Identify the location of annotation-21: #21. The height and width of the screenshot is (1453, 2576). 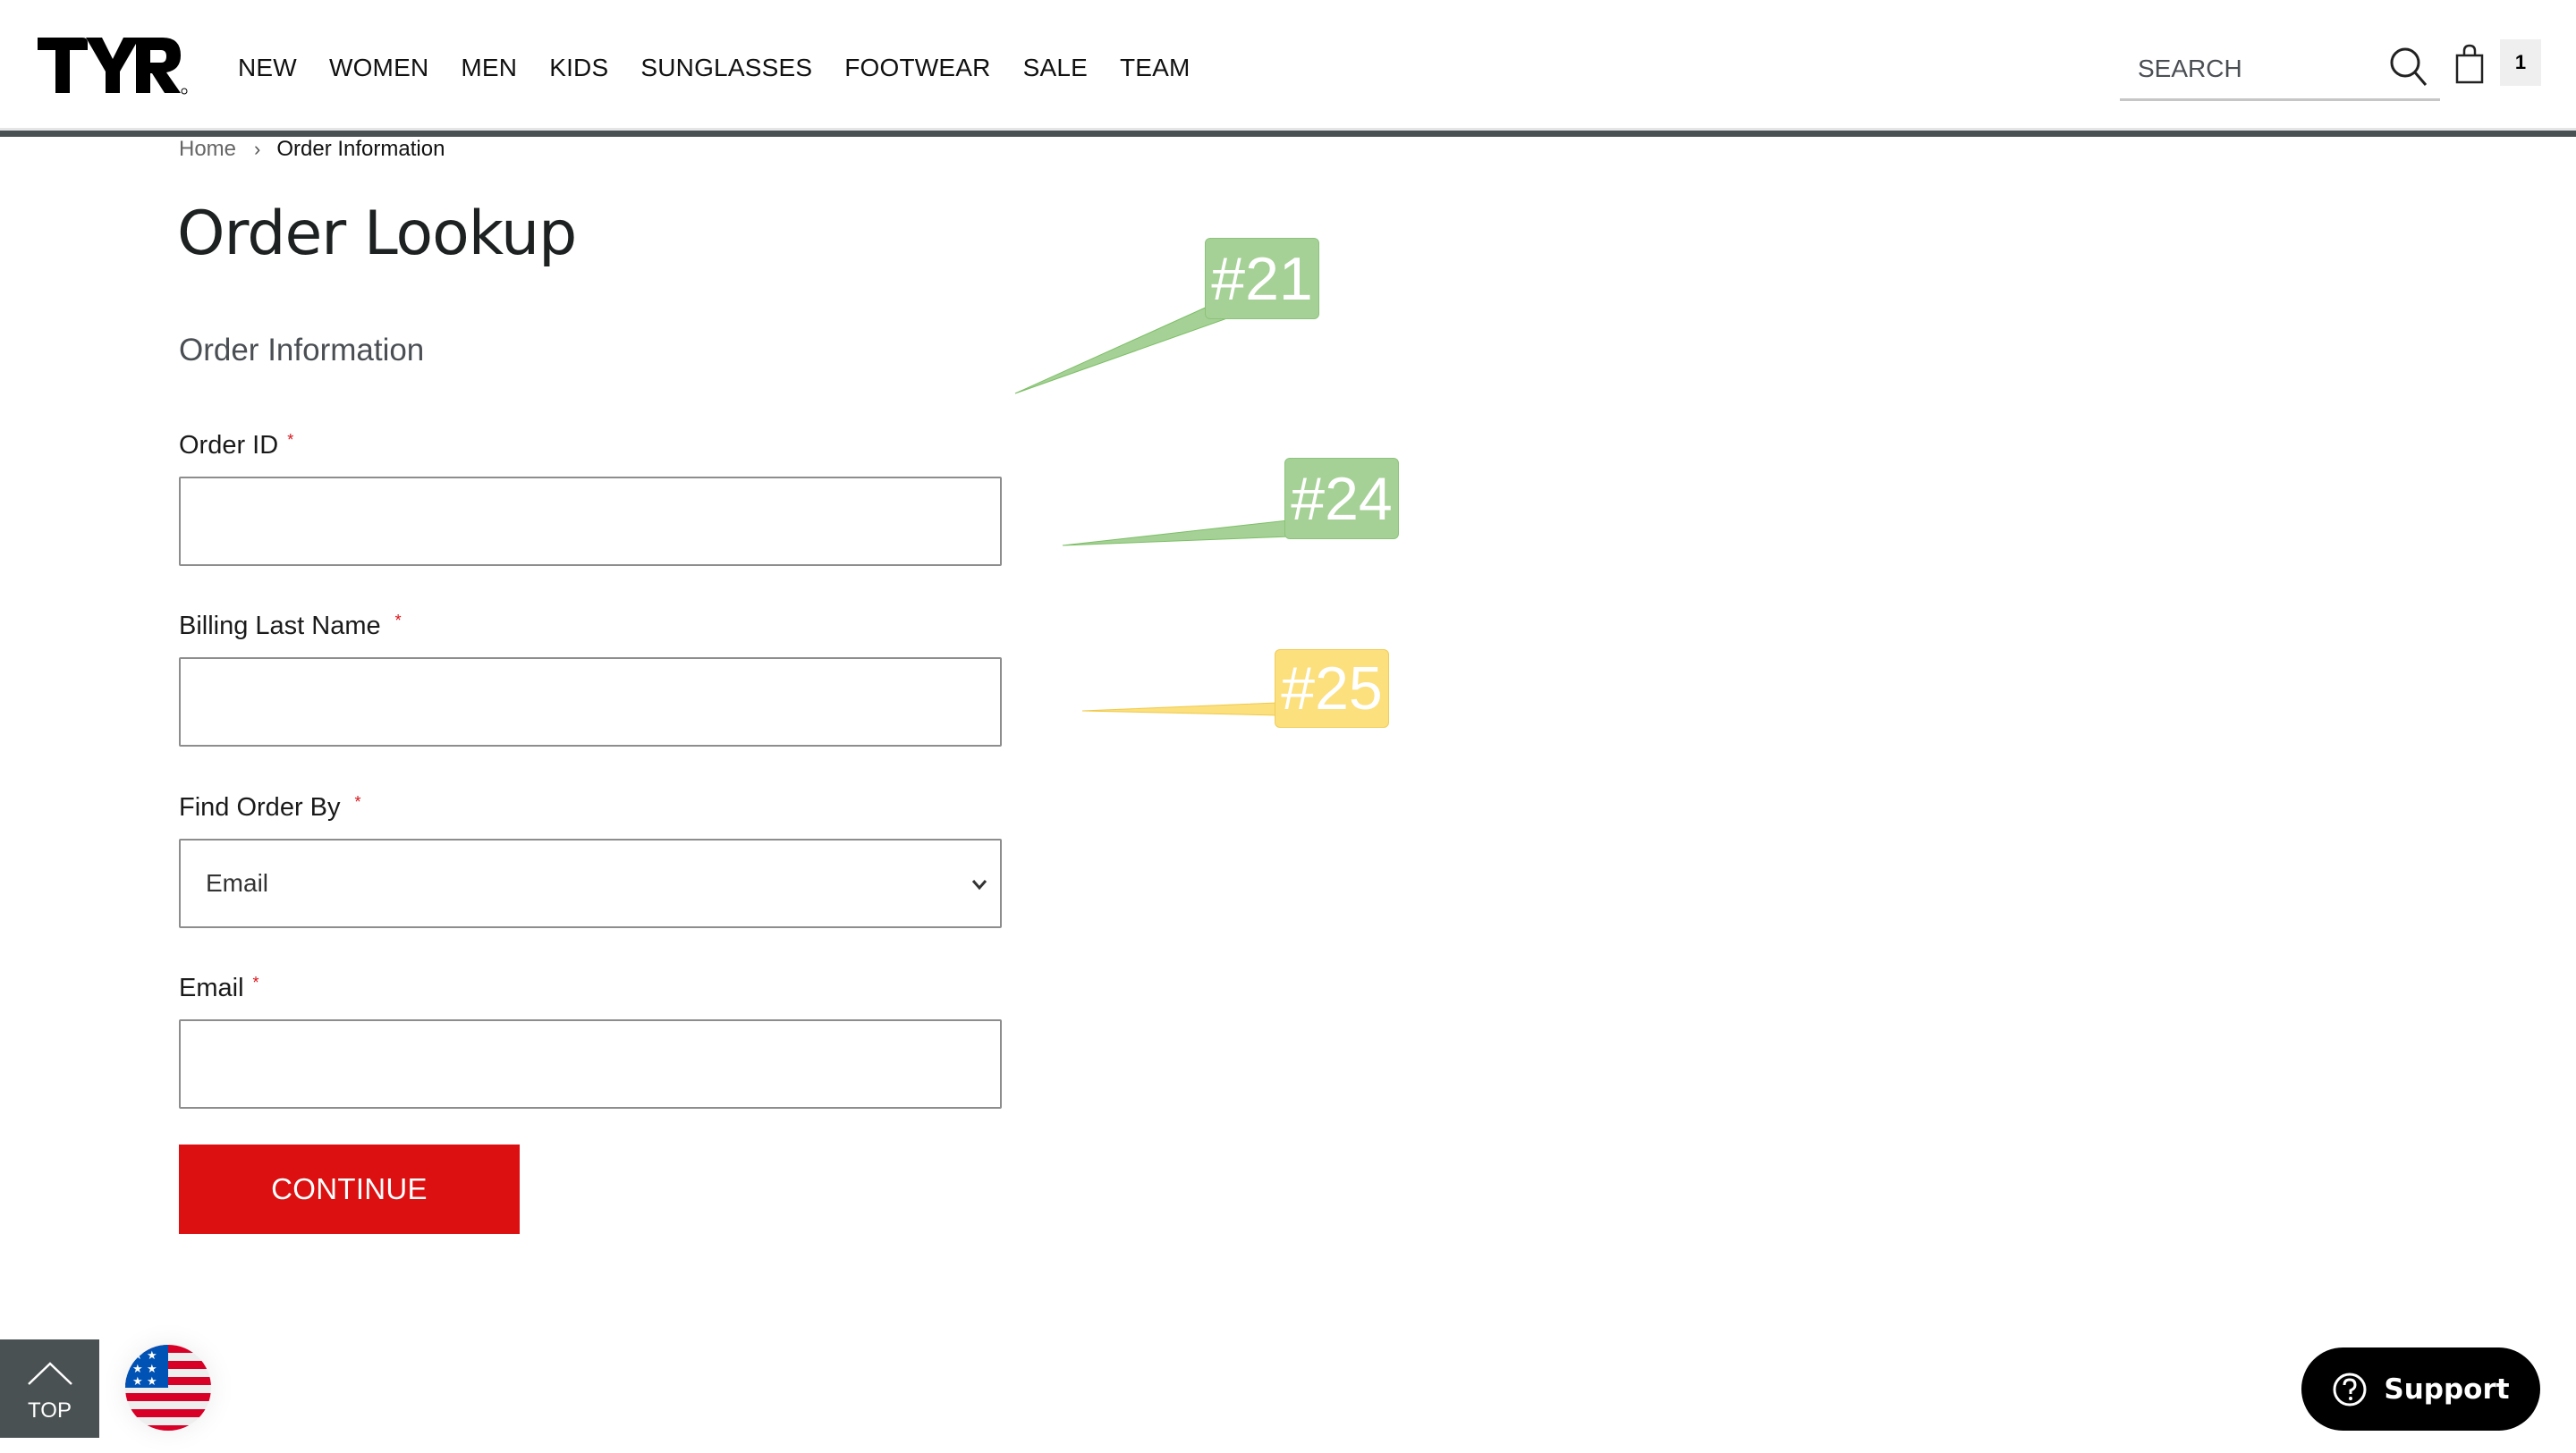
(1262, 278).